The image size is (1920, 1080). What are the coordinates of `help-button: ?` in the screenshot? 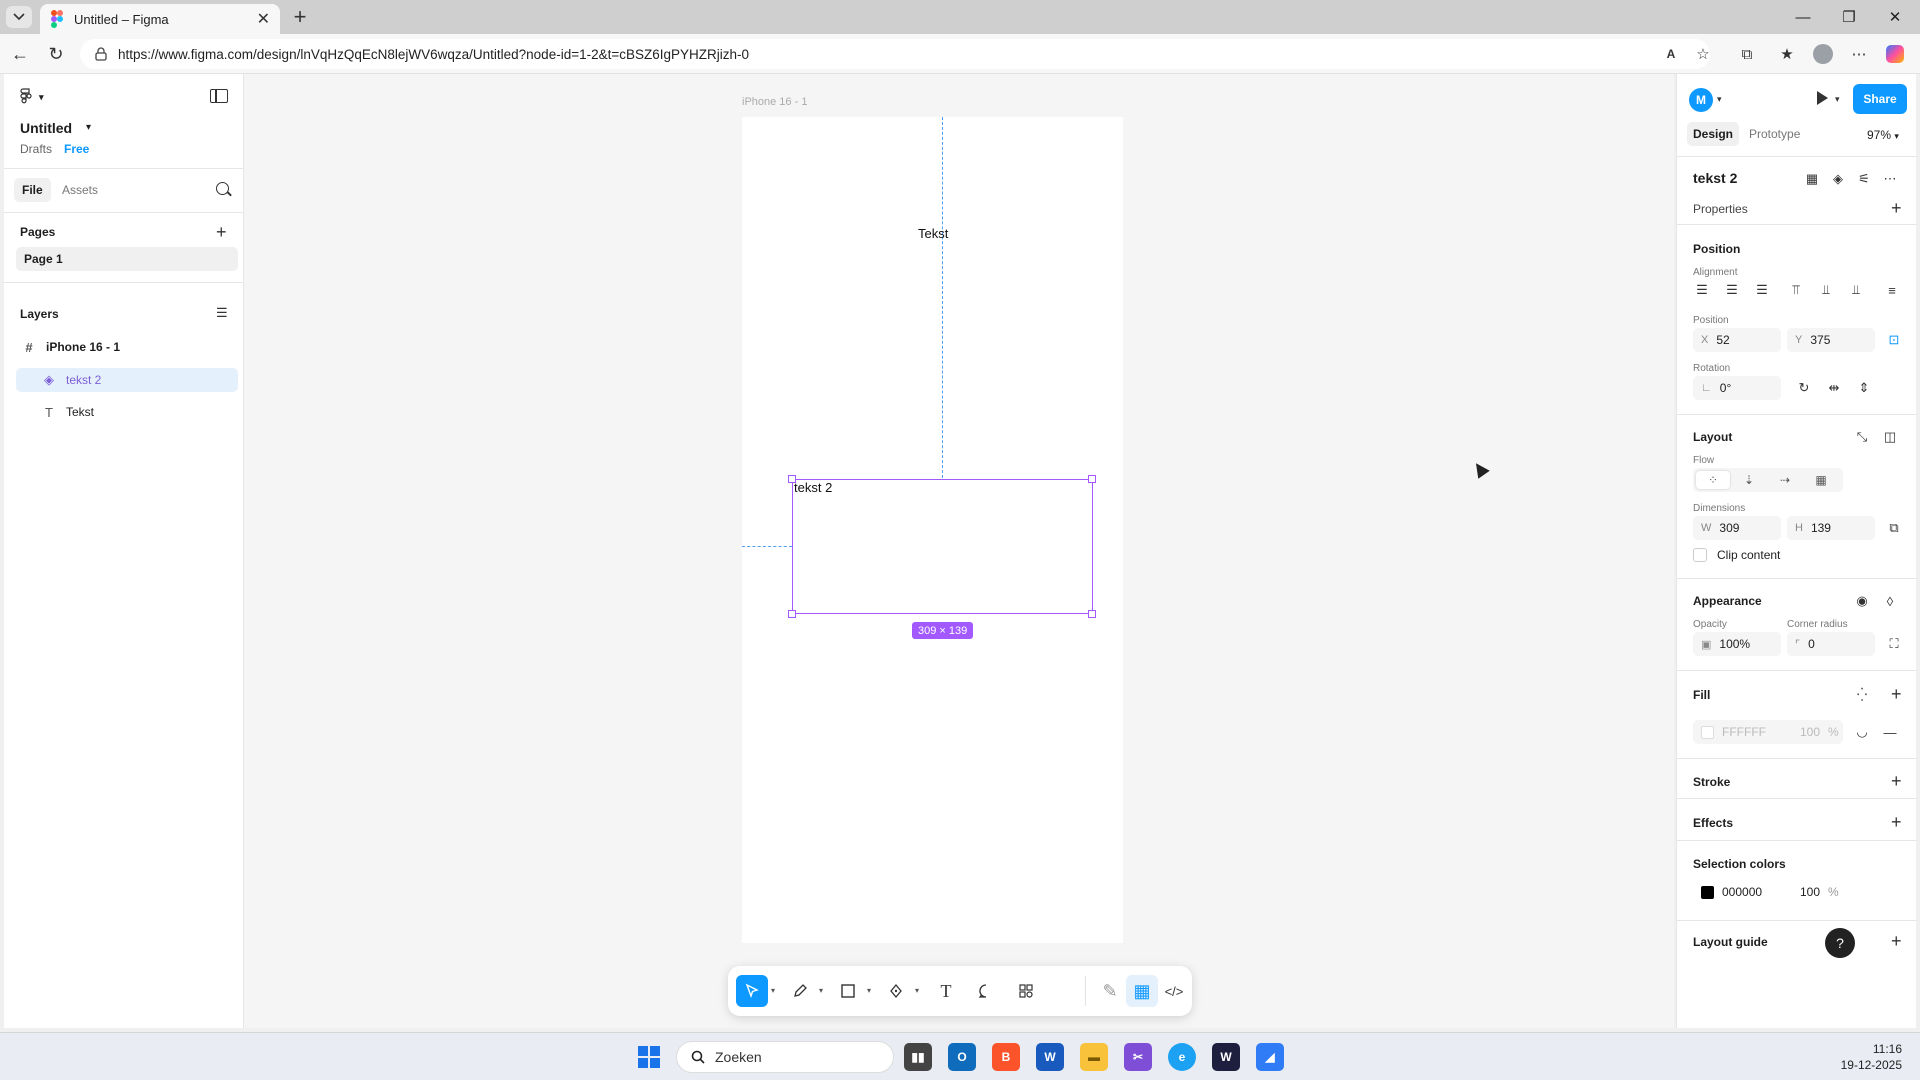 It's located at (1840, 943).